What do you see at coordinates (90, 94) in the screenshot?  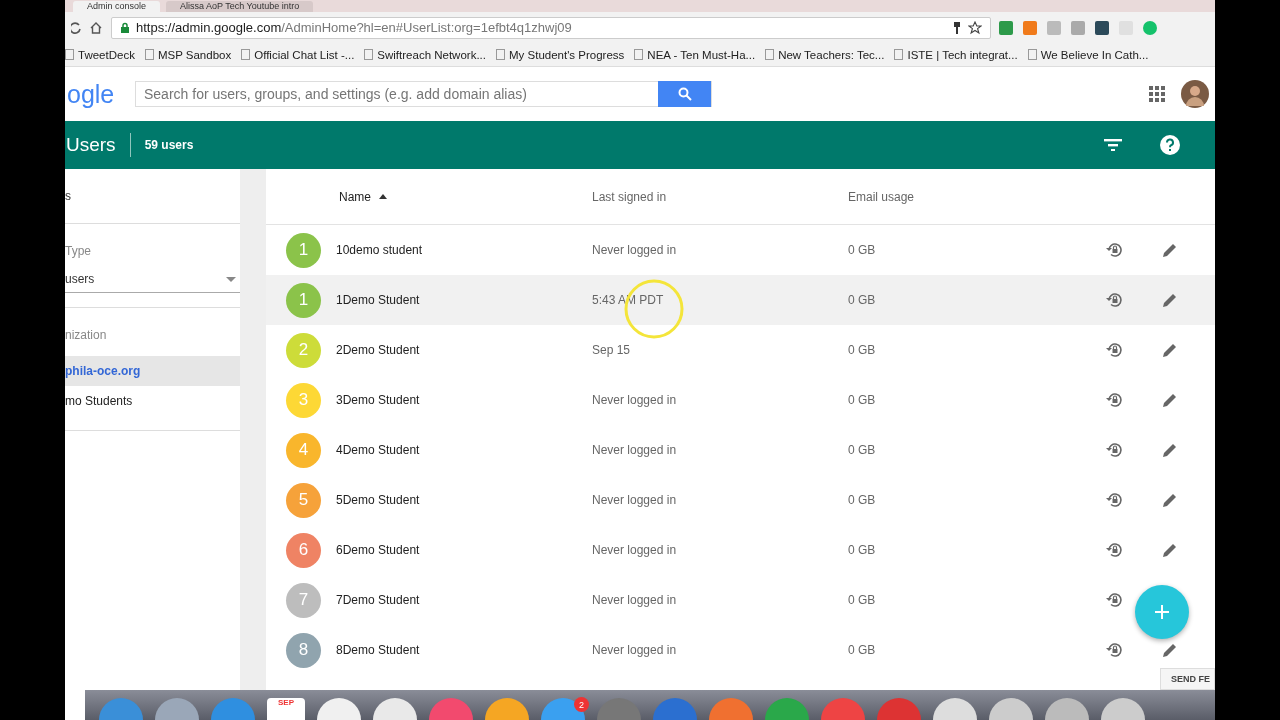 I see `logo: ogle` at bounding box center [90, 94].